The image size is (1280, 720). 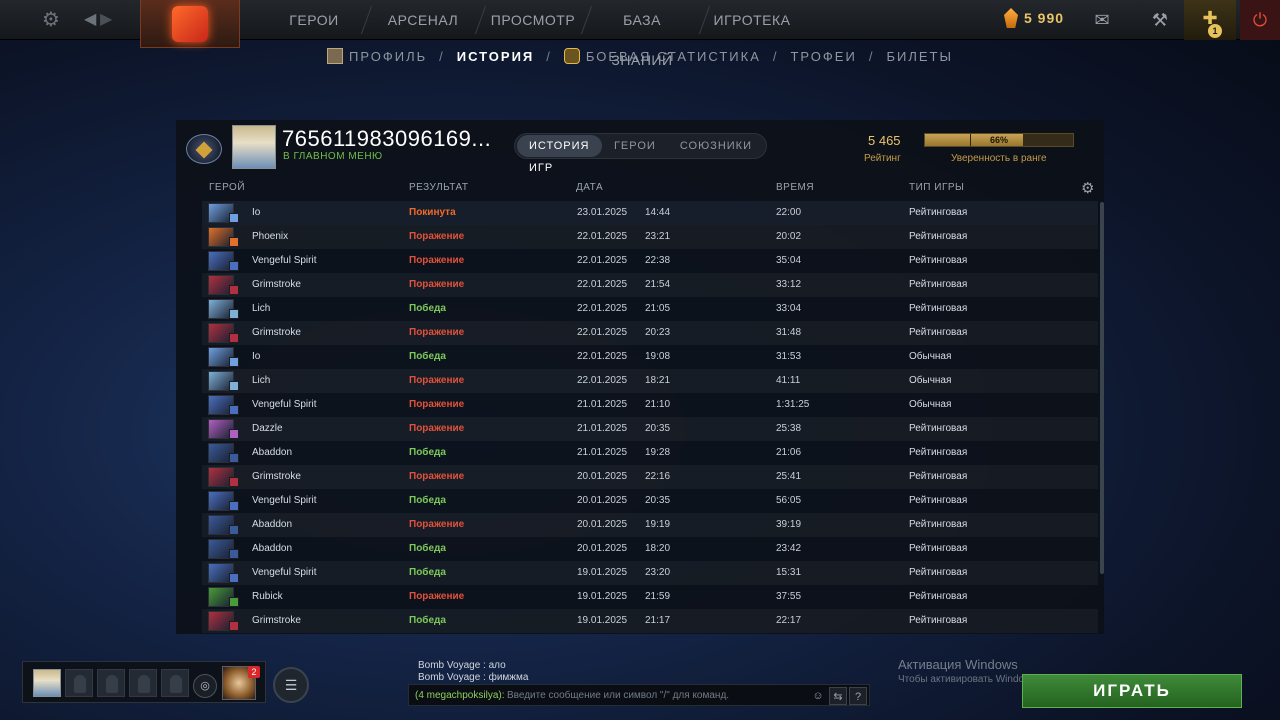 What do you see at coordinates (204, 148) in the screenshot?
I see `rank-medal-icon` at bounding box center [204, 148].